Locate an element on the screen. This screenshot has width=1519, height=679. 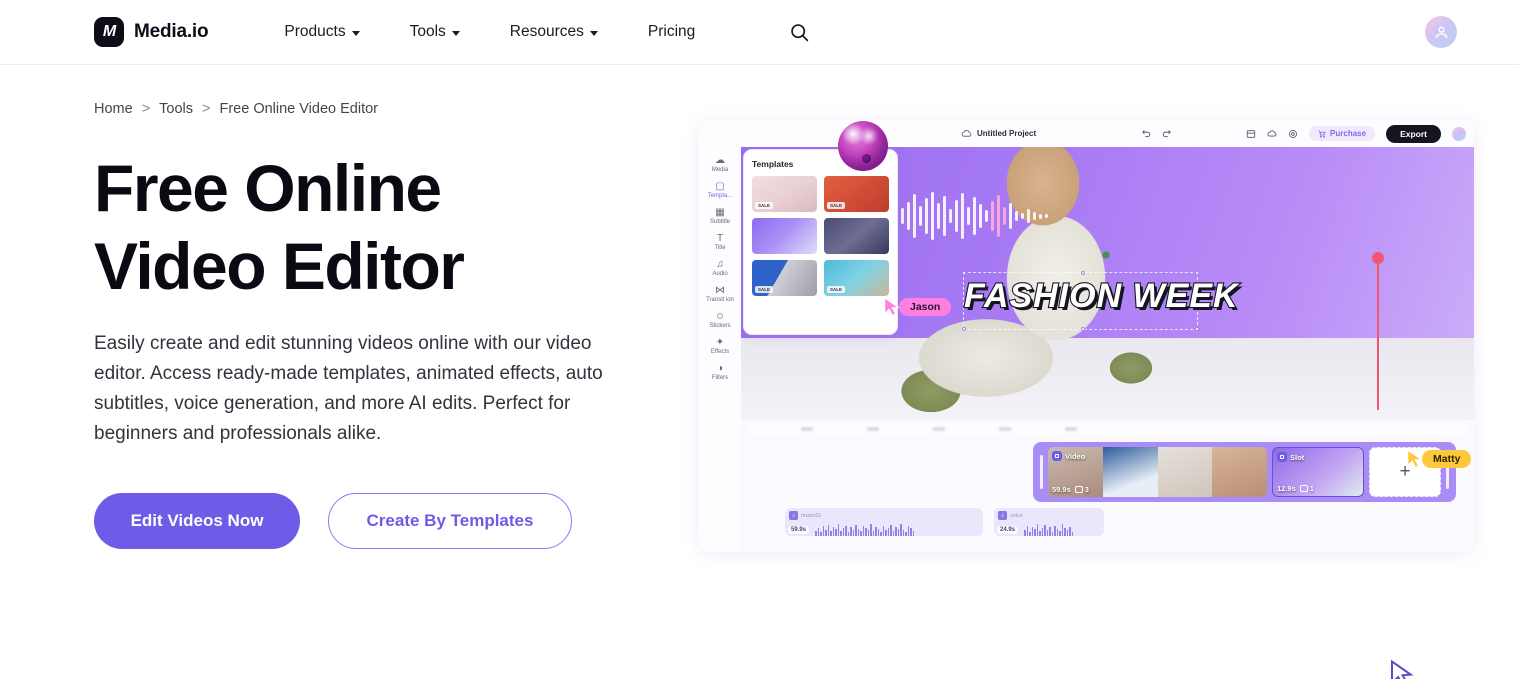
breadcrumb-item-home: Home is located at coordinates (113, 109).